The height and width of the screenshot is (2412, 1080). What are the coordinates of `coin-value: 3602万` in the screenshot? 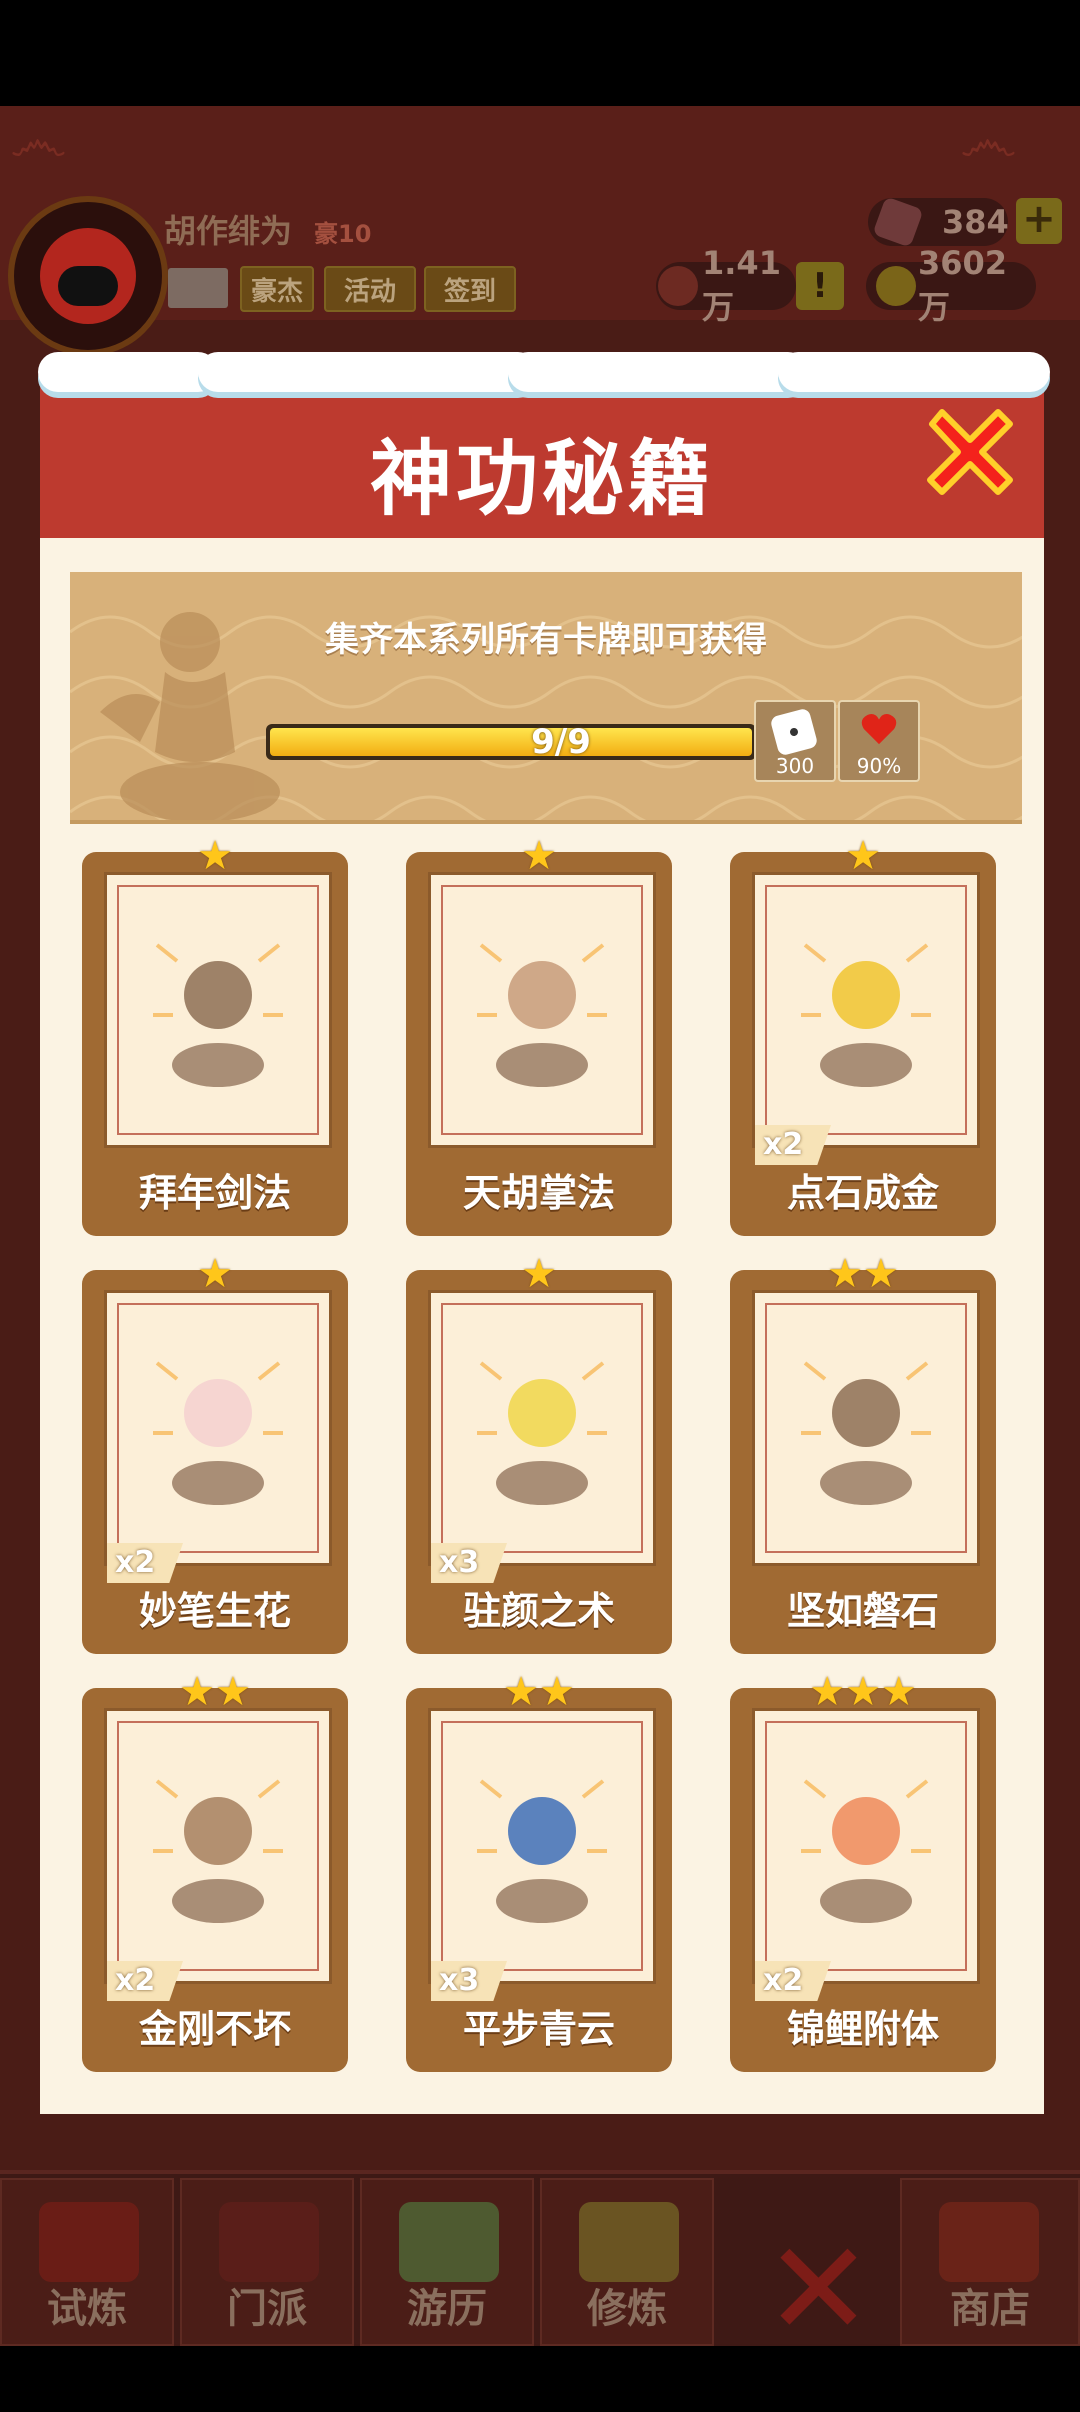 It's located at (963, 285).